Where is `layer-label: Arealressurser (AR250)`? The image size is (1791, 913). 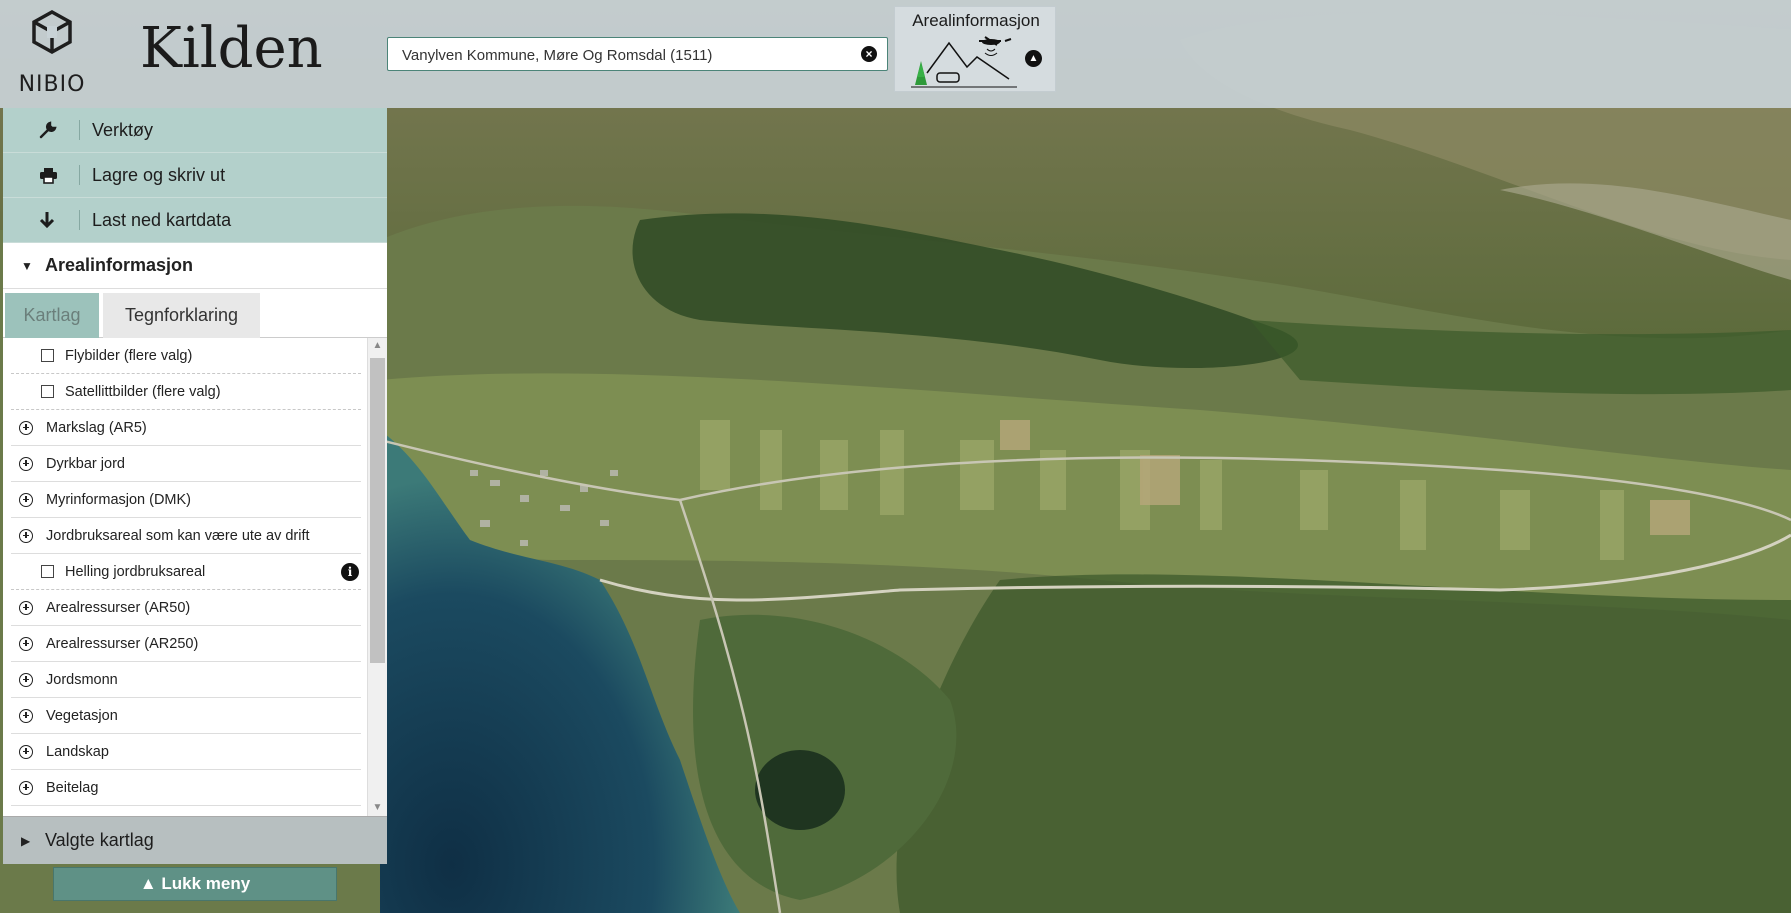
layer-label: Arealressurser (AR250) is located at coordinates (122, 643).